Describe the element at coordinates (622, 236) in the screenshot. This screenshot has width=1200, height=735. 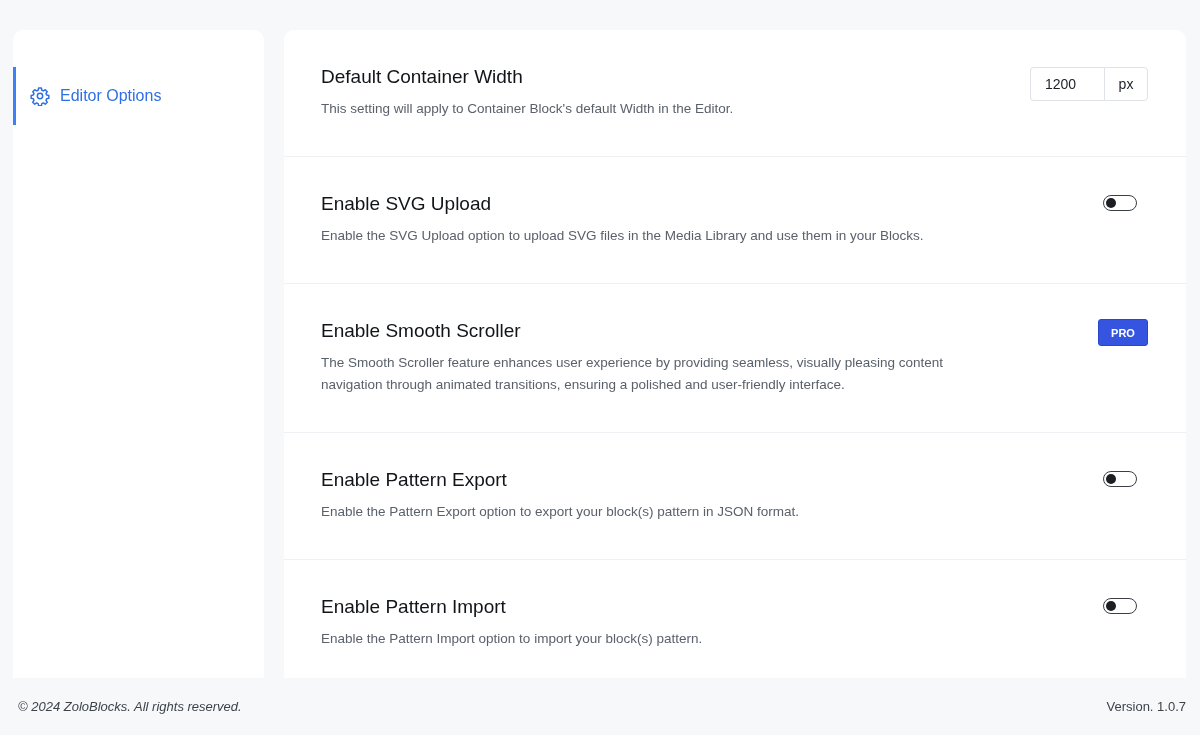
I see `setting-description: Enable the SVG Upload option to upload SVG files in the Media Library and use them in your Blocks.` at that location.